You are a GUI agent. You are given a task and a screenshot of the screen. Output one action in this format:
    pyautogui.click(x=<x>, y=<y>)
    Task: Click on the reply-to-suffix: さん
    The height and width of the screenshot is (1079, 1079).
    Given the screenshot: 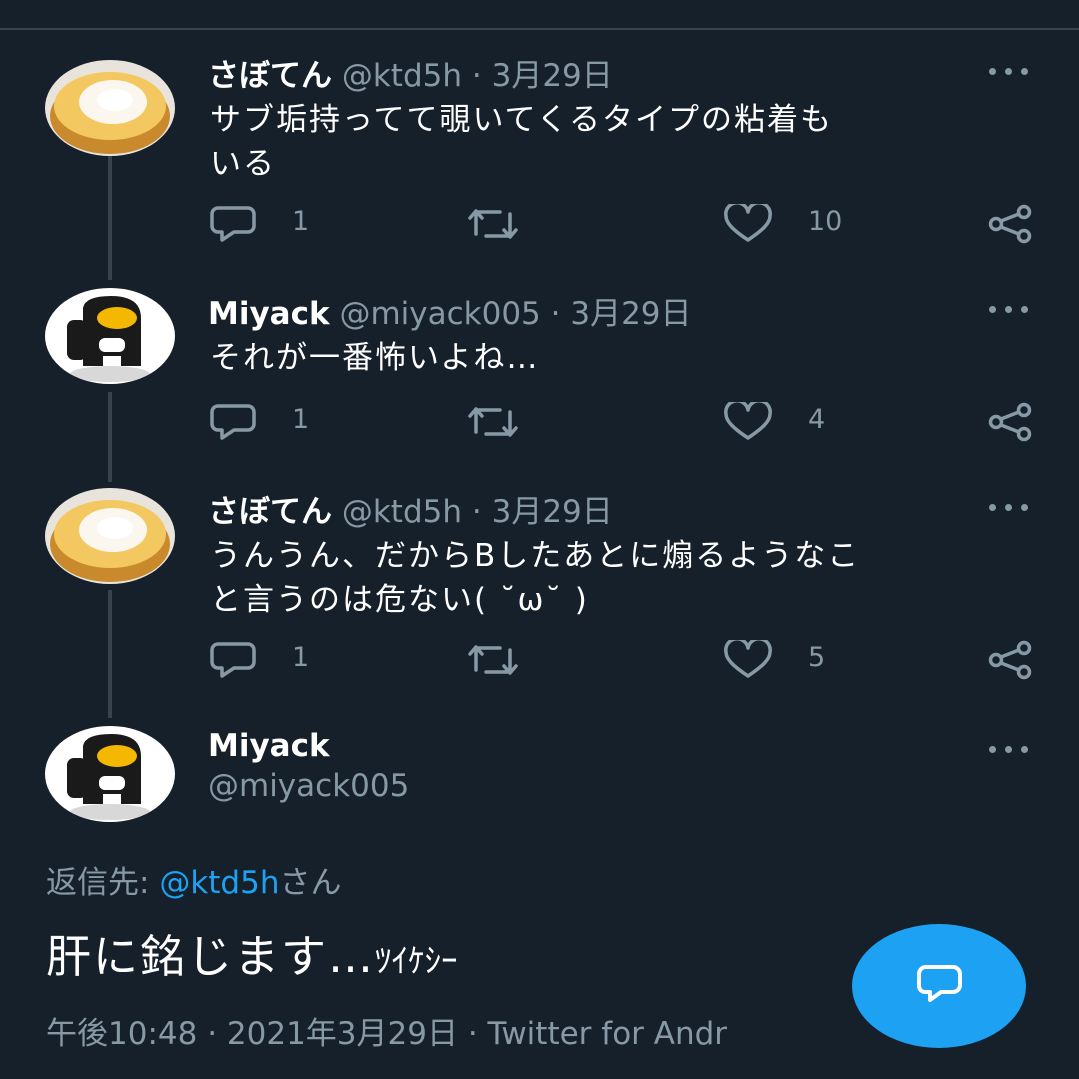 What is the action you would take?
    pyautogui.click(x=310, y=883)
    